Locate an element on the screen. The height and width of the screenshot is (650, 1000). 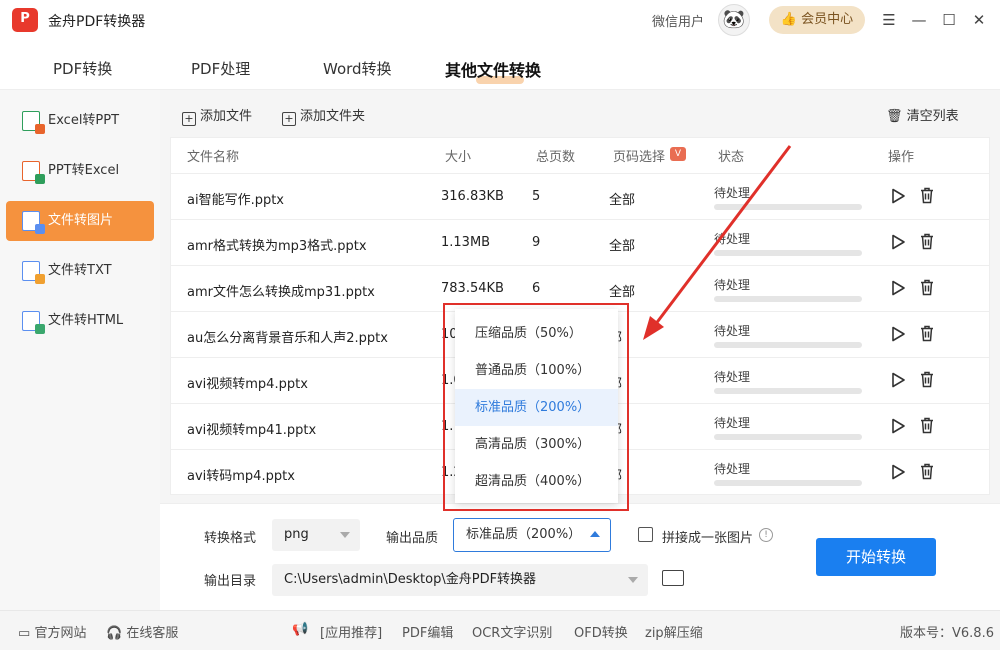
quality-value: 标准品质（200%） is located at coordinates (523, 534).